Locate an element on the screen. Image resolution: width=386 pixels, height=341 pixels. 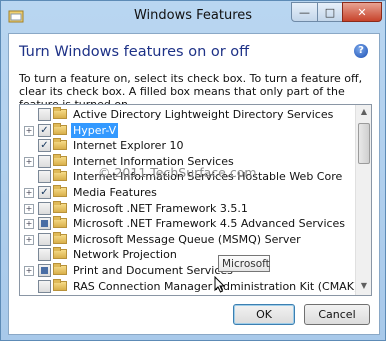
feature-row: + ✓ Media Features is located at coordinates (187, 192).